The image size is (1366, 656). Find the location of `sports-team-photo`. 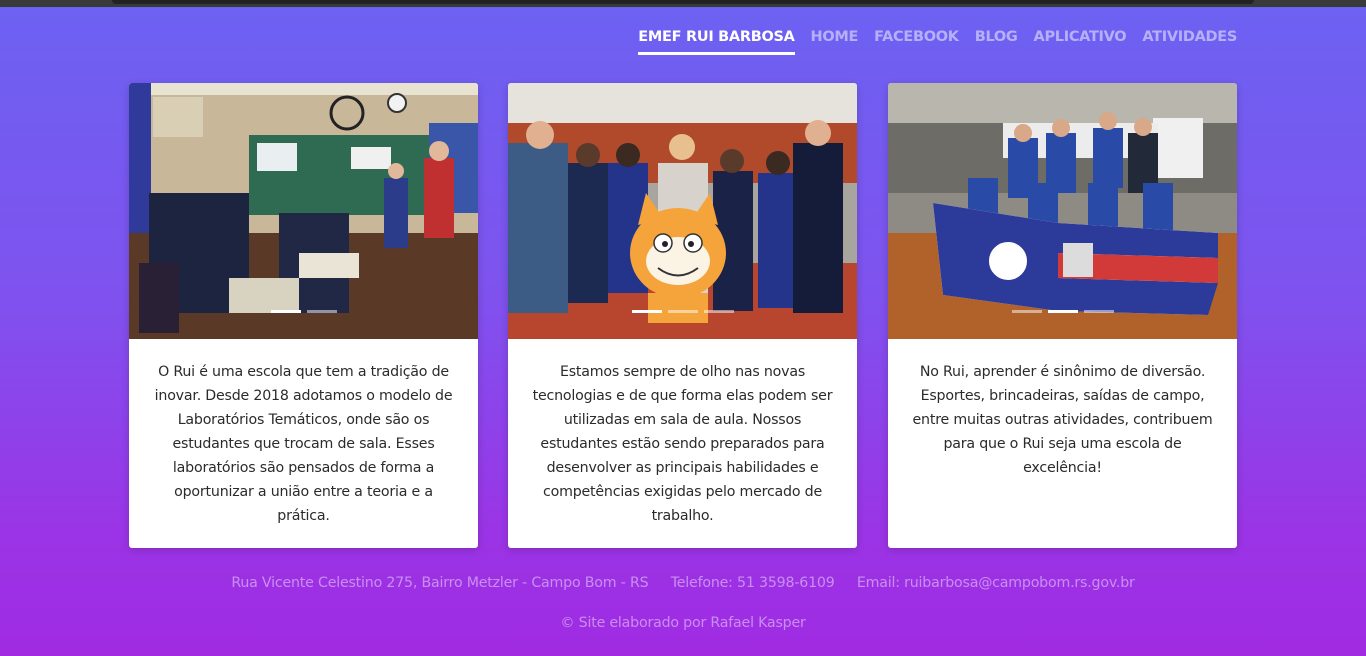

sports-team-photo is located at coordinates (1062, 211).